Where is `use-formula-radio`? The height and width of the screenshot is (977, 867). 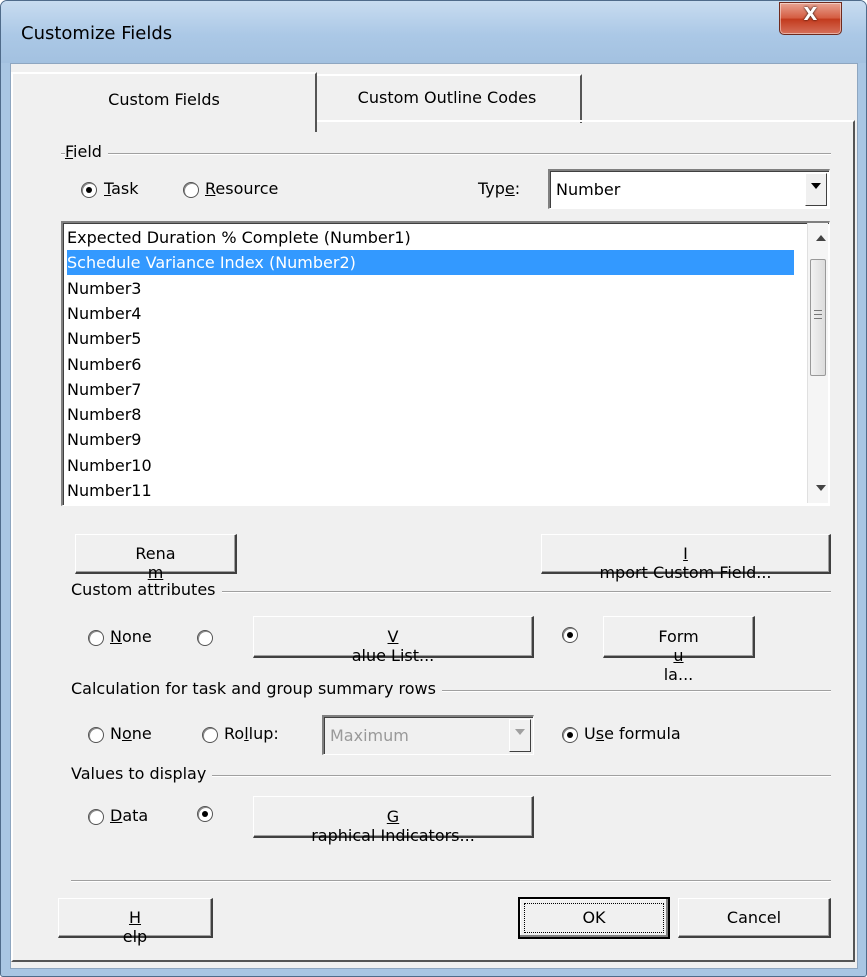
use-formula-radio is located at coordinates (570, 735).